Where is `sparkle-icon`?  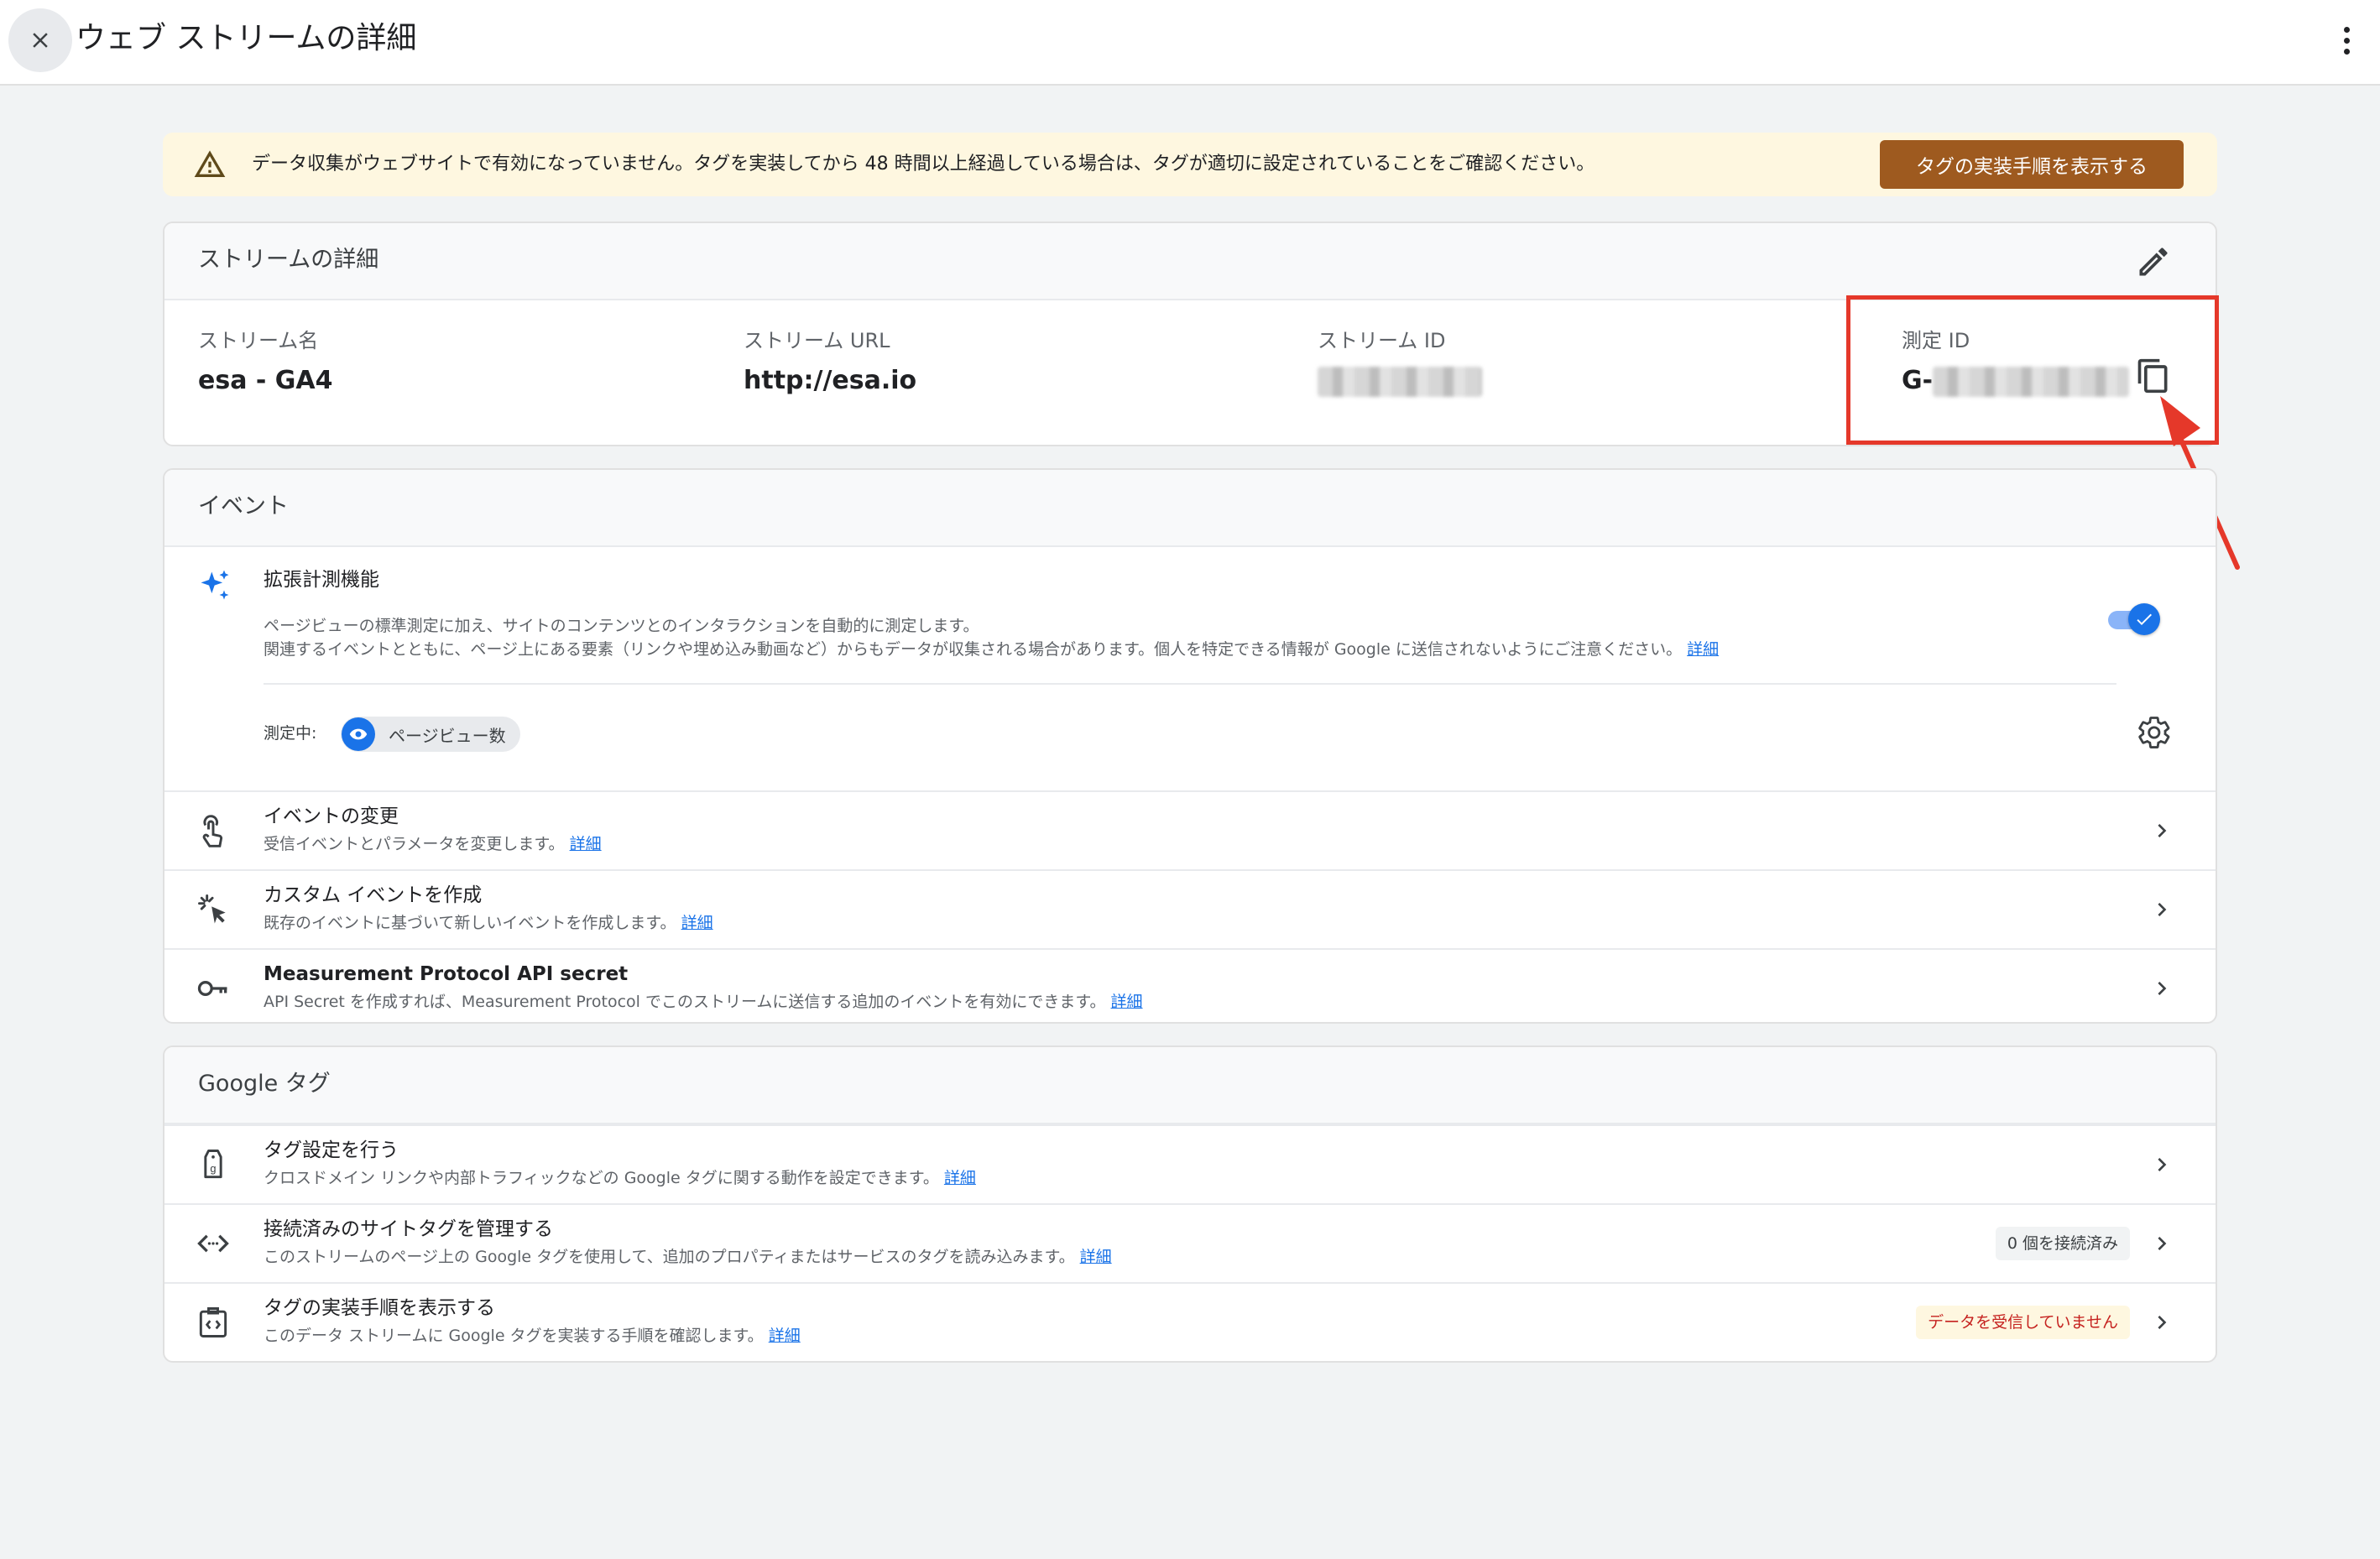
sparkle-icon is located at coordinates (215, 585).